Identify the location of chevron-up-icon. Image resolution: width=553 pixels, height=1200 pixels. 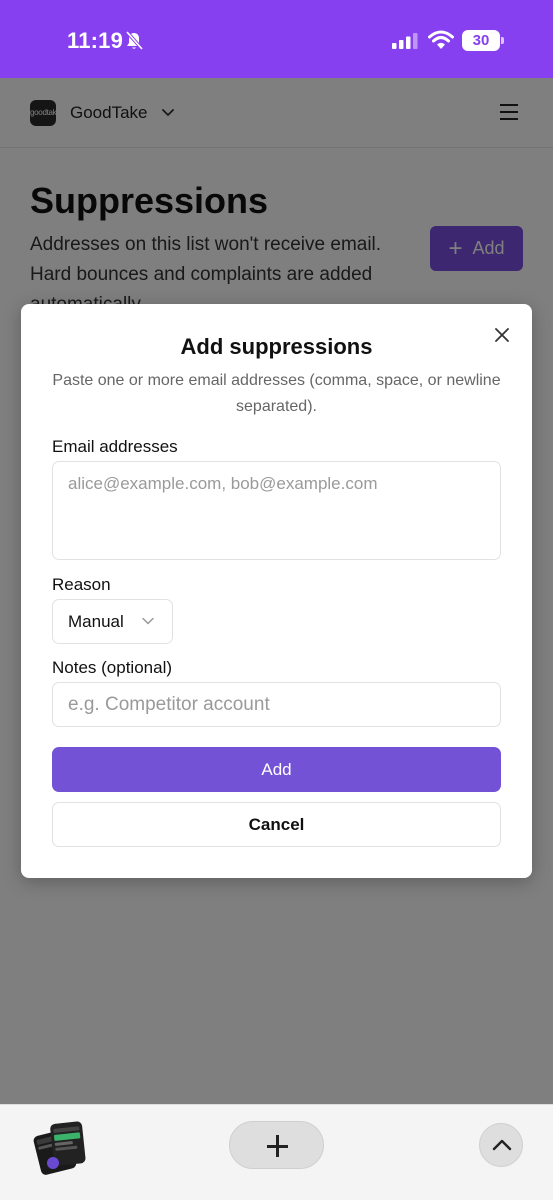
(502, 1145).